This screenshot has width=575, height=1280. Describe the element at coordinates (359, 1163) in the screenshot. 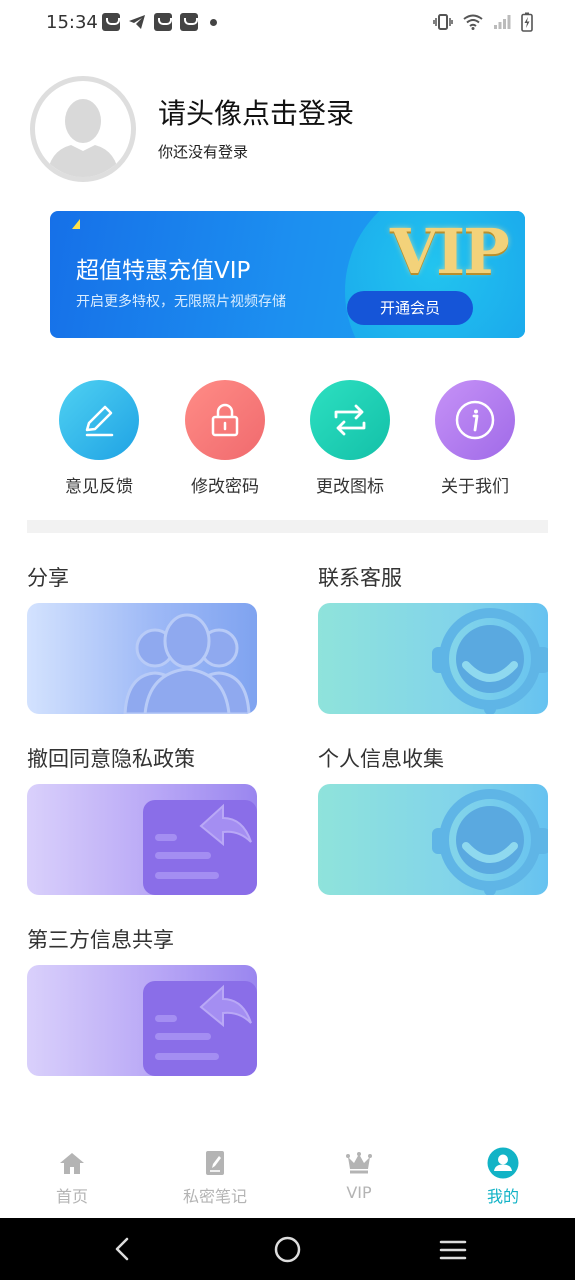

I see `crown-icon` at that location.